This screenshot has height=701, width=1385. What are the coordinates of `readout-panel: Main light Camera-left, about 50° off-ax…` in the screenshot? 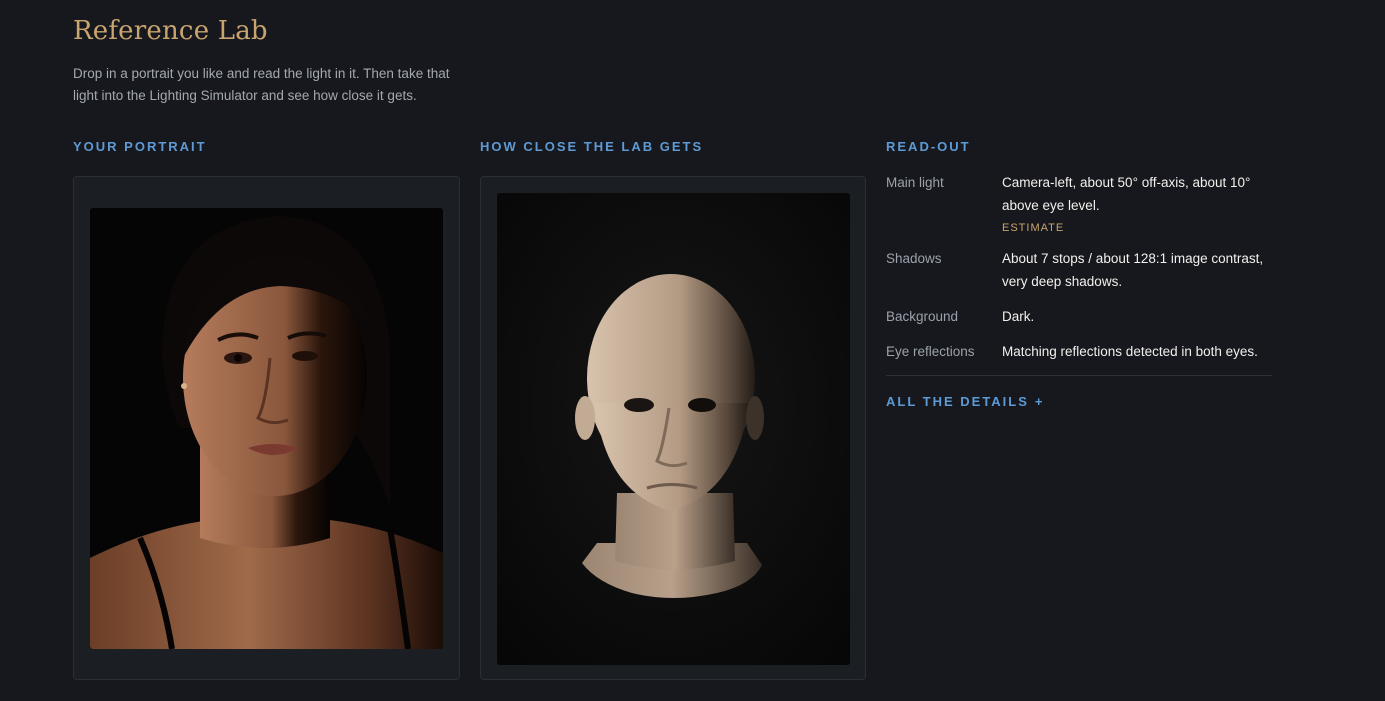 It's located at (1079, 291).